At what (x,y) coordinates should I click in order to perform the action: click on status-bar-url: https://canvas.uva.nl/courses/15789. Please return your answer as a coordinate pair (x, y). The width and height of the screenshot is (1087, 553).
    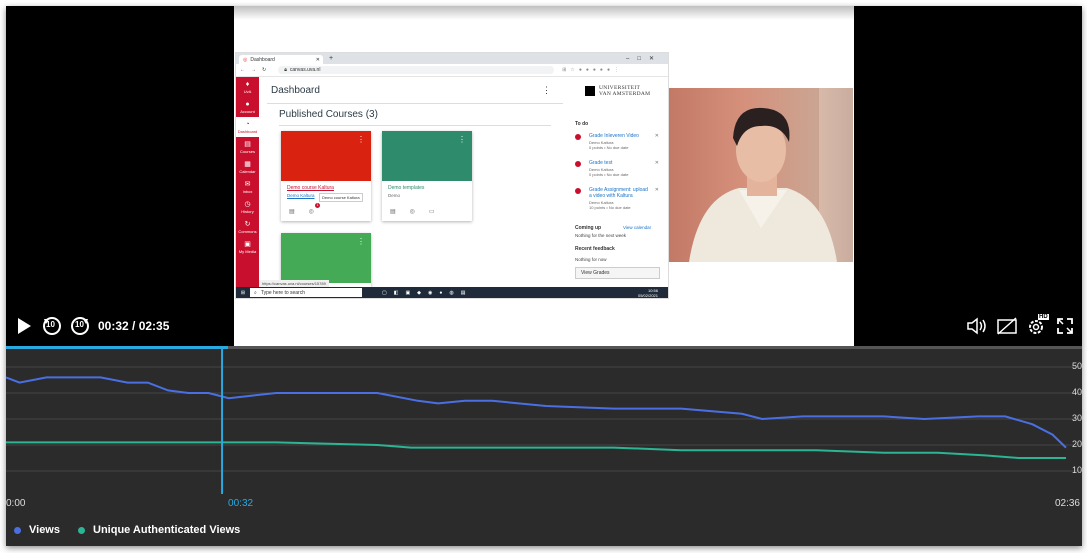
    Looking at the image, I should click on (294, 283).